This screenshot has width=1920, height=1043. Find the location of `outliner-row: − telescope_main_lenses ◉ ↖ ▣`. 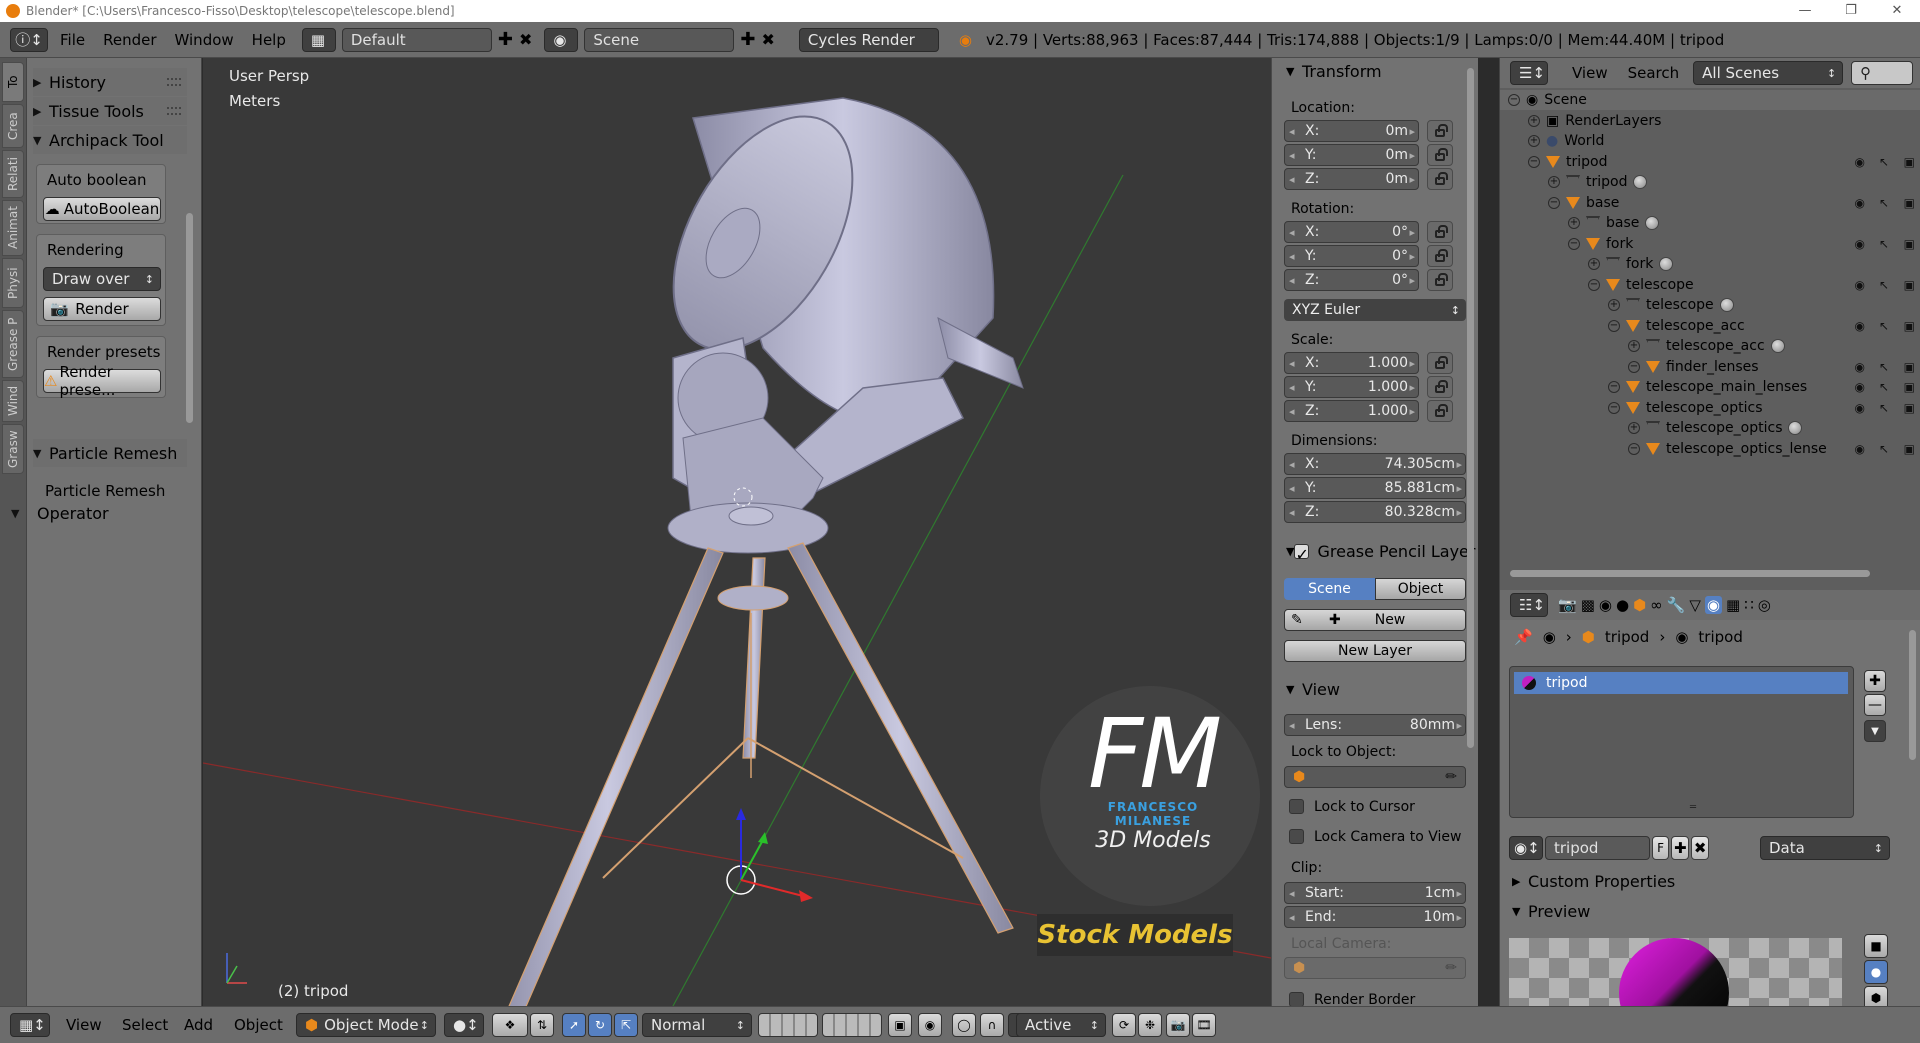

outliner-row: − telescope_main_lenses ◉ ↖ ▣ is located at coordinates (1710, 387).